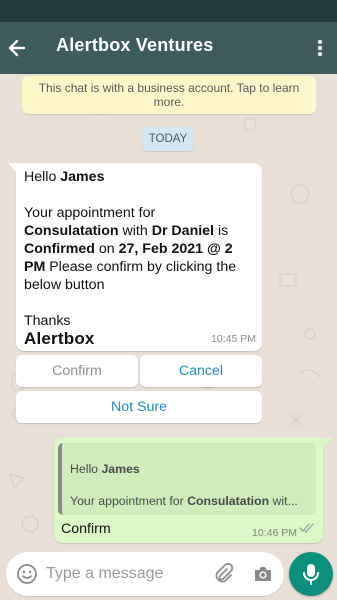 This screenshot has height=600, width=337. I want to click on double-check-icon, so click(307, 529).